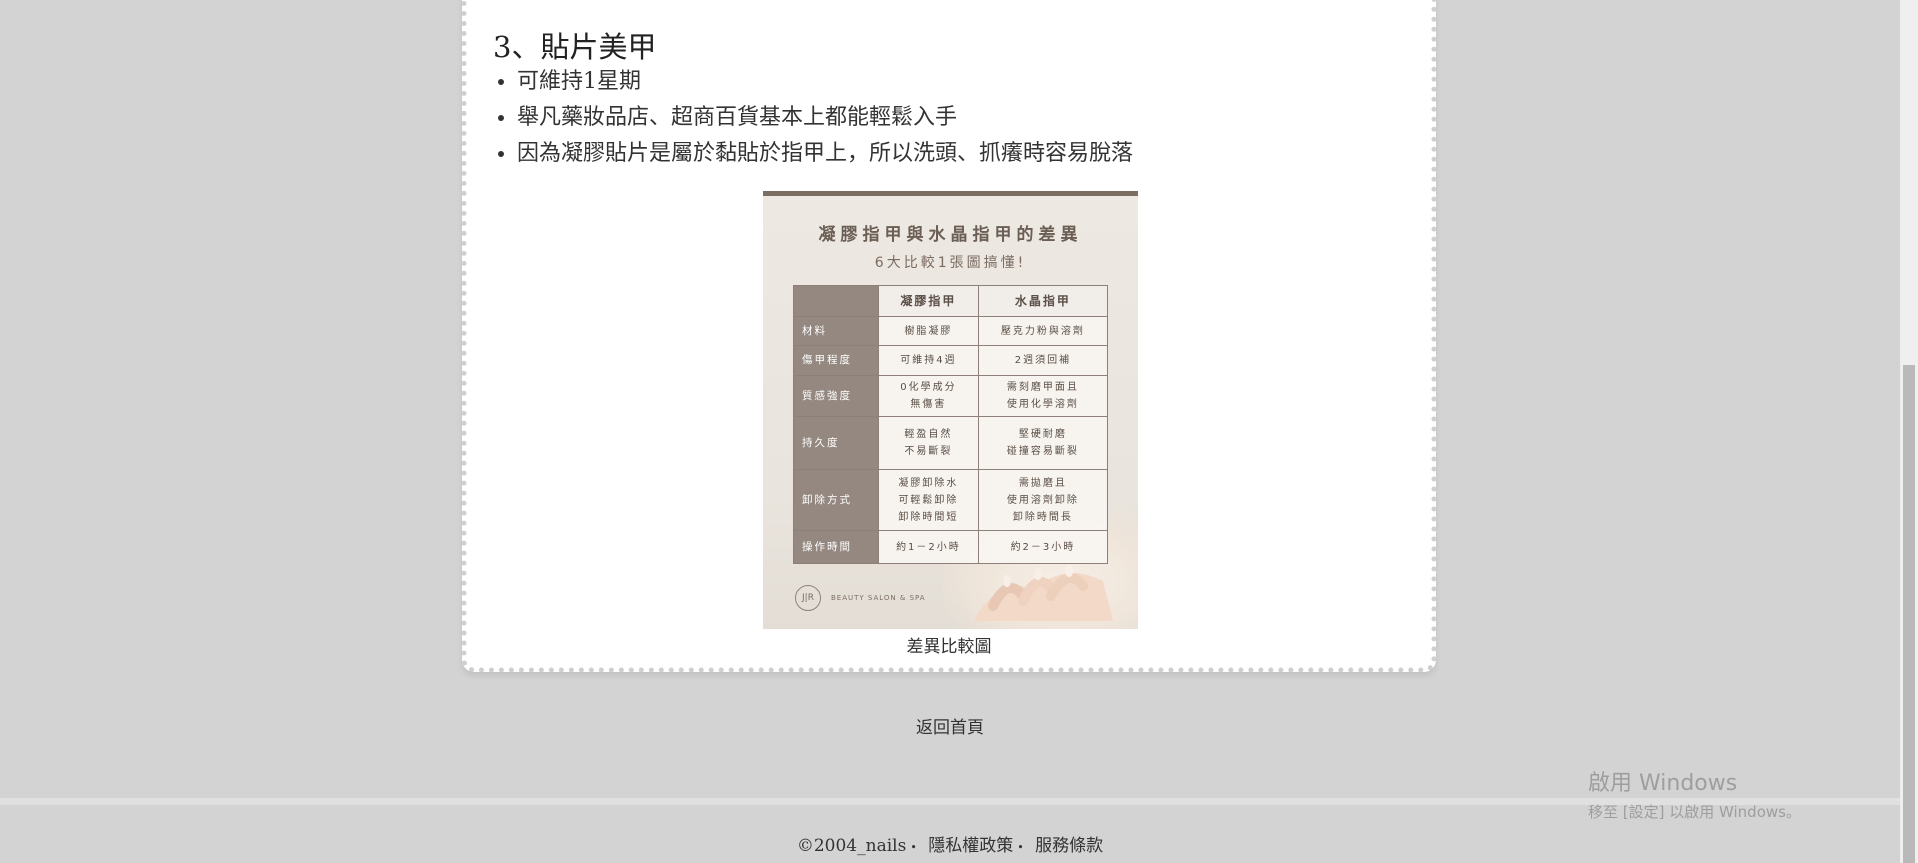  I want to click on table-row: 傷甲程度 可維持4週 2週須回補, so click(951, 360).